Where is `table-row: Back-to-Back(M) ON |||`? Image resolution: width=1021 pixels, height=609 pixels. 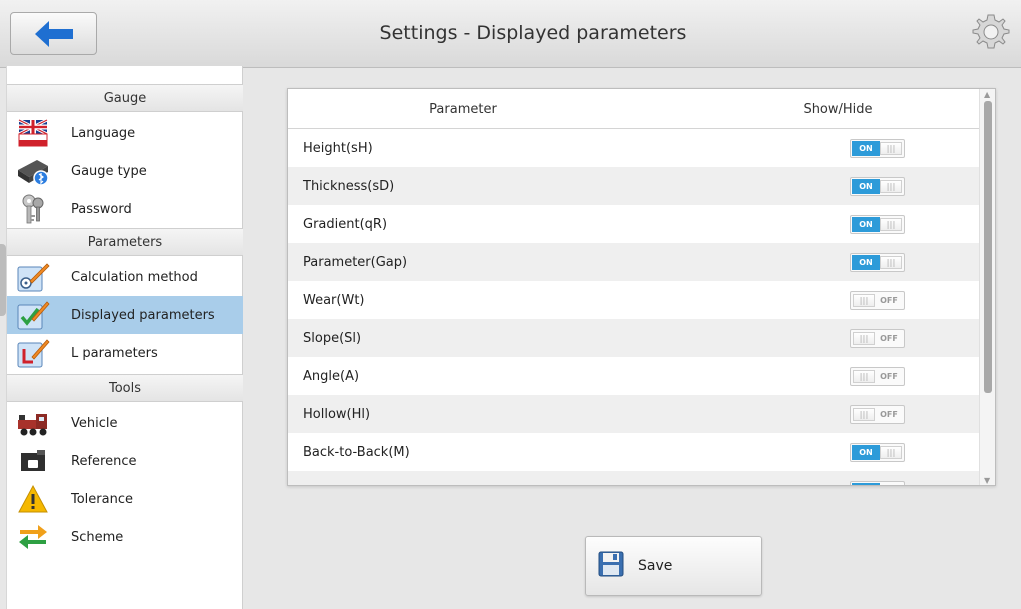
table-row: Back-to-Back(M) ON ||| is located at coordinates (634, 452).